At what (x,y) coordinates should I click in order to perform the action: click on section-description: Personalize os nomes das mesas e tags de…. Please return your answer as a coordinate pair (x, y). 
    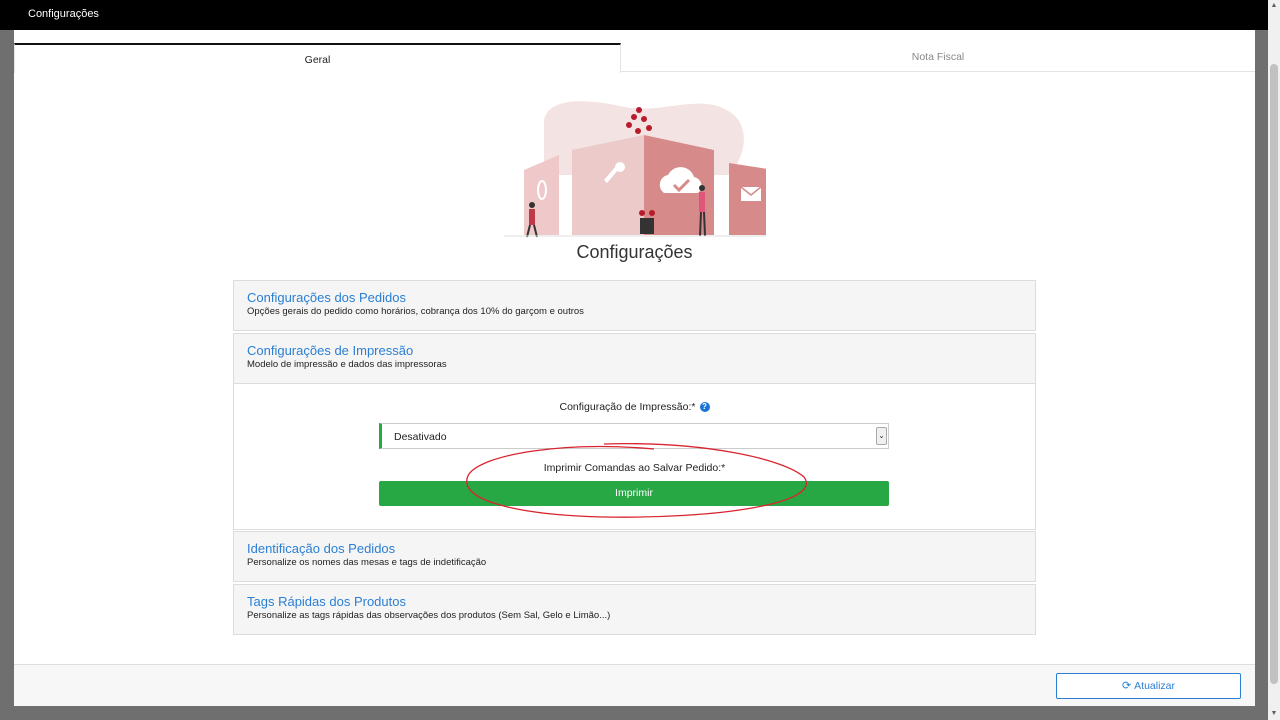
    Looking at the image, I should click on (367, 562).